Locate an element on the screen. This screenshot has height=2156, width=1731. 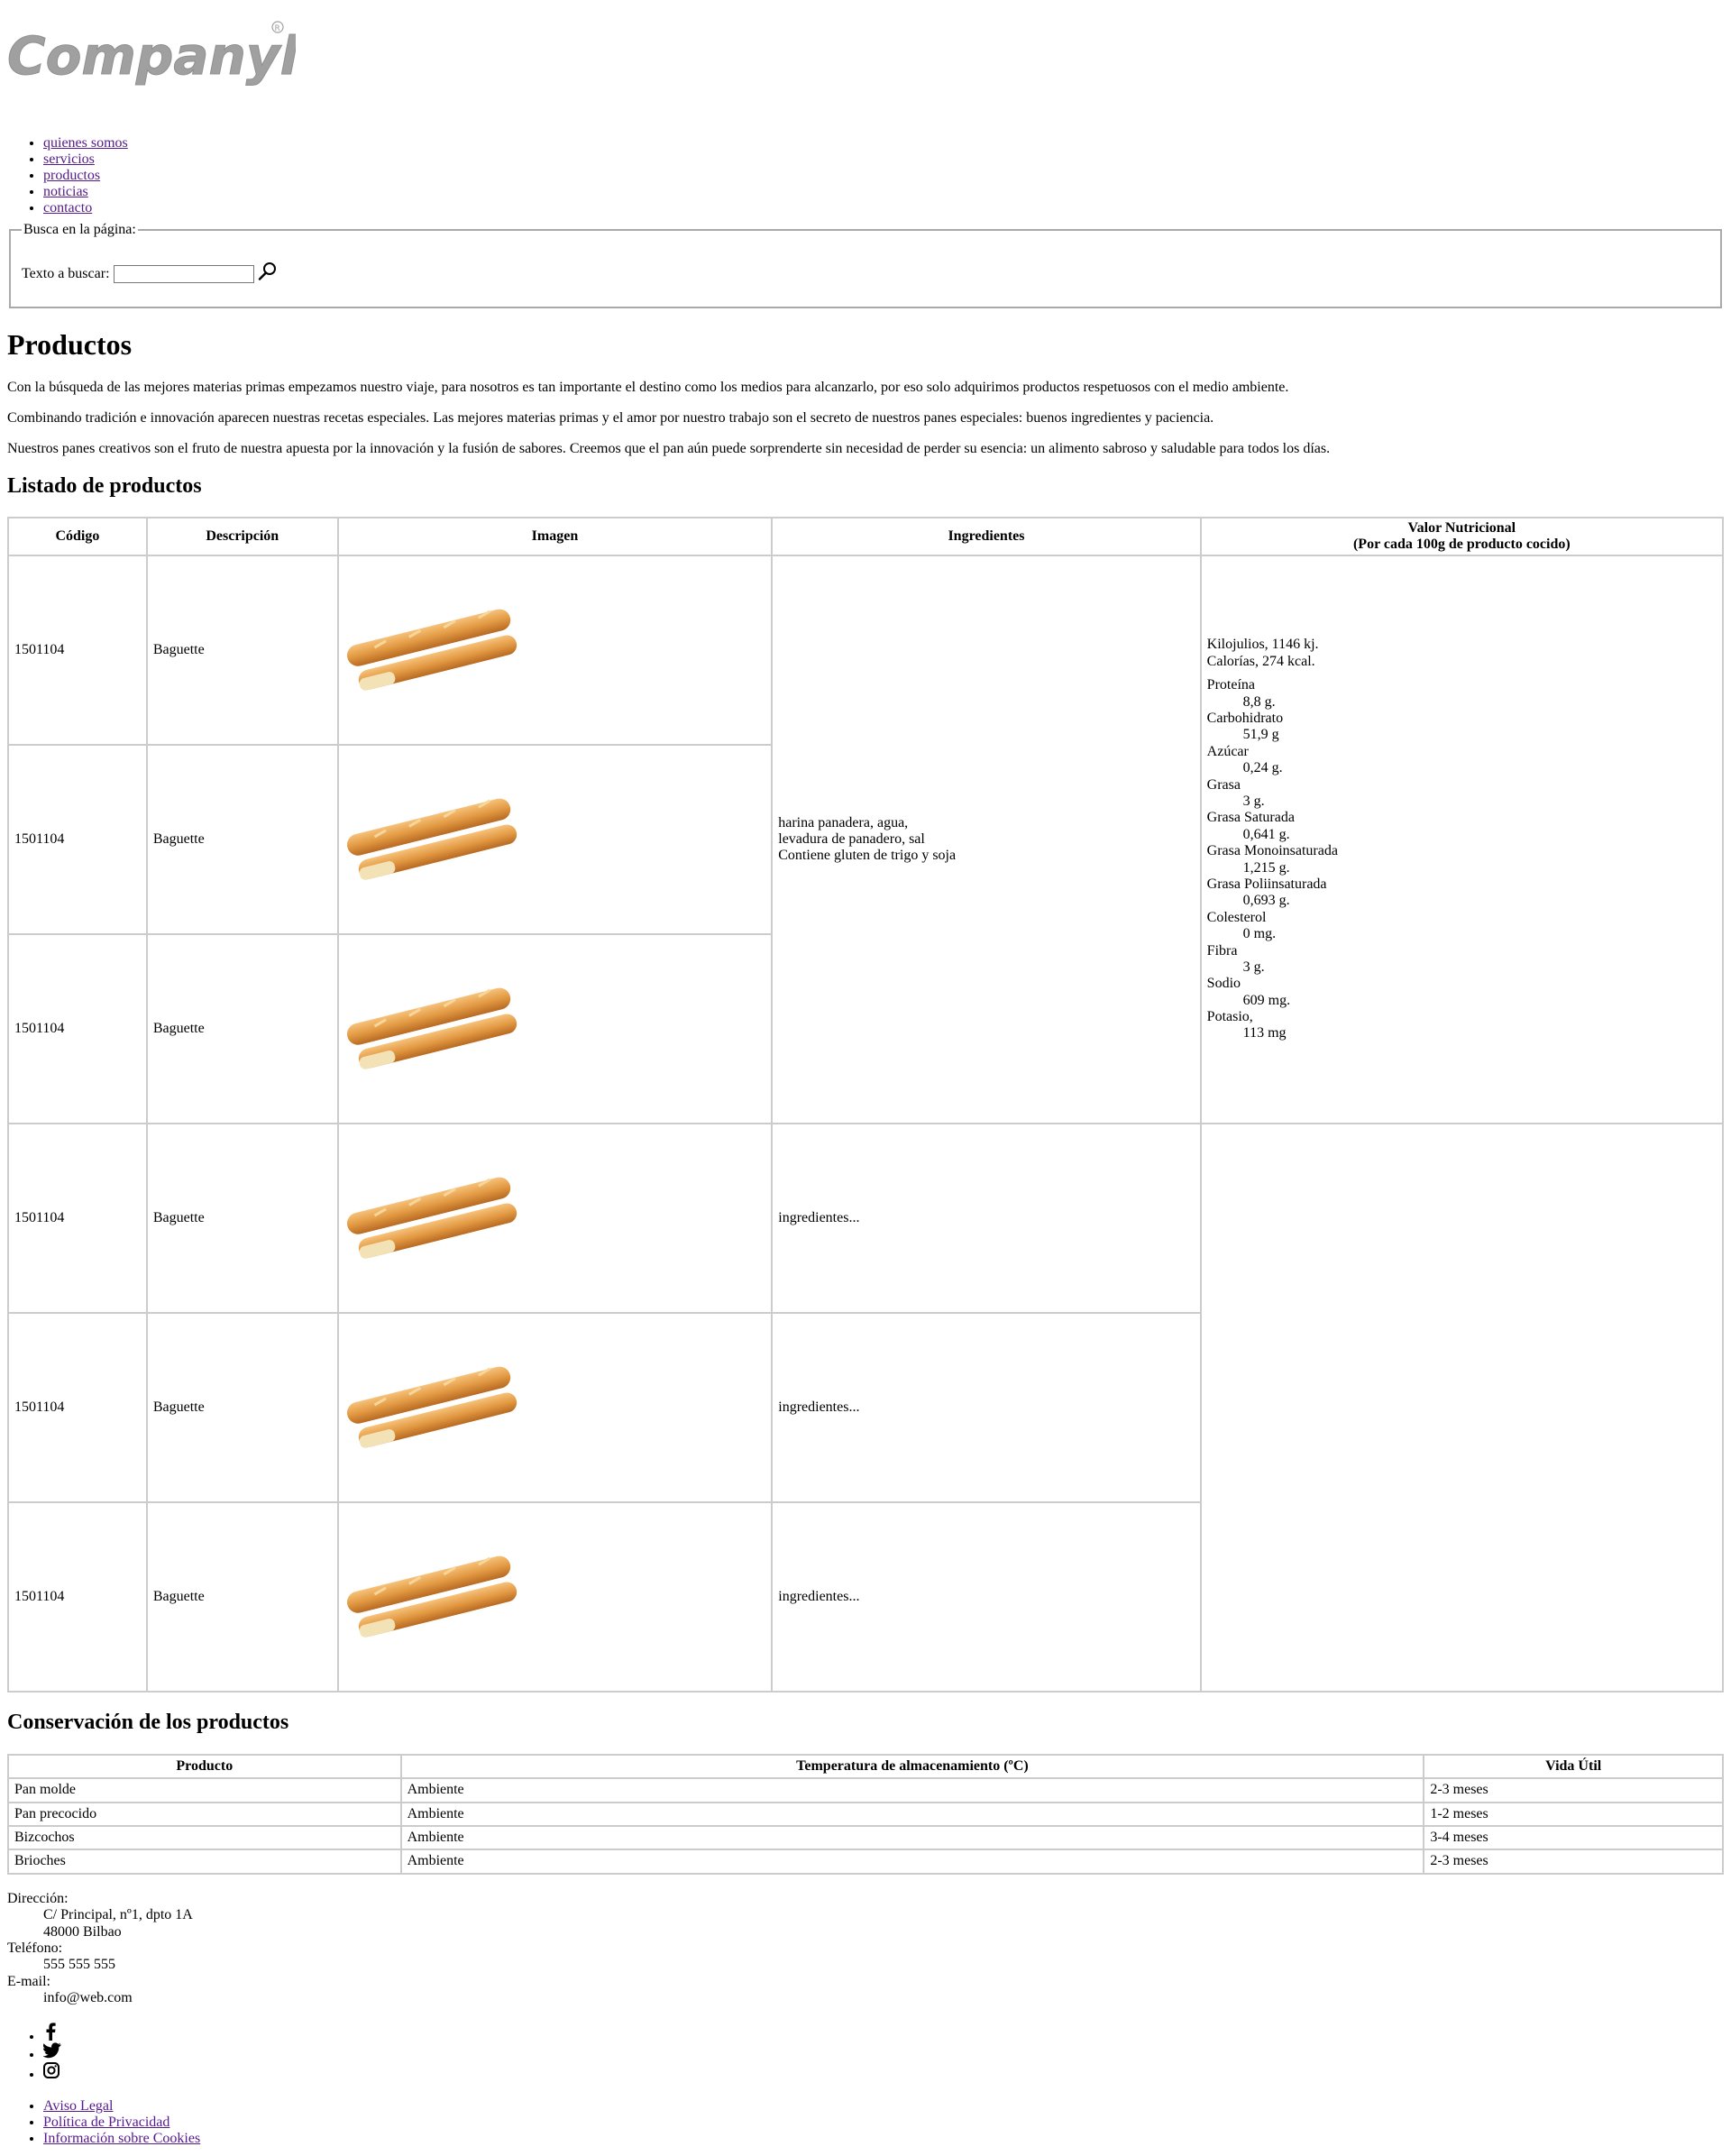
search-legend: Busca en la página: is located at coordinates (79, 229).